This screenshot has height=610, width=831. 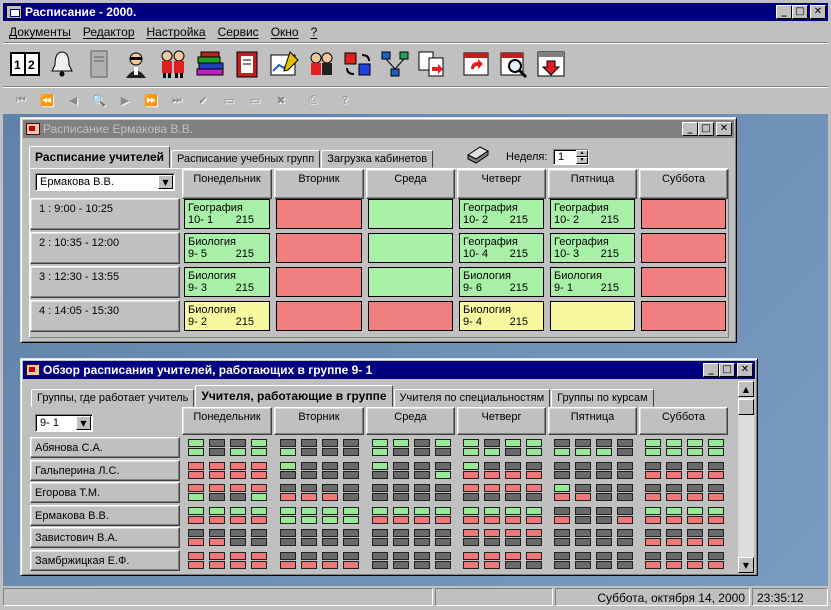 I want to click on save-calendar-icon, so click(x=551, y=64).